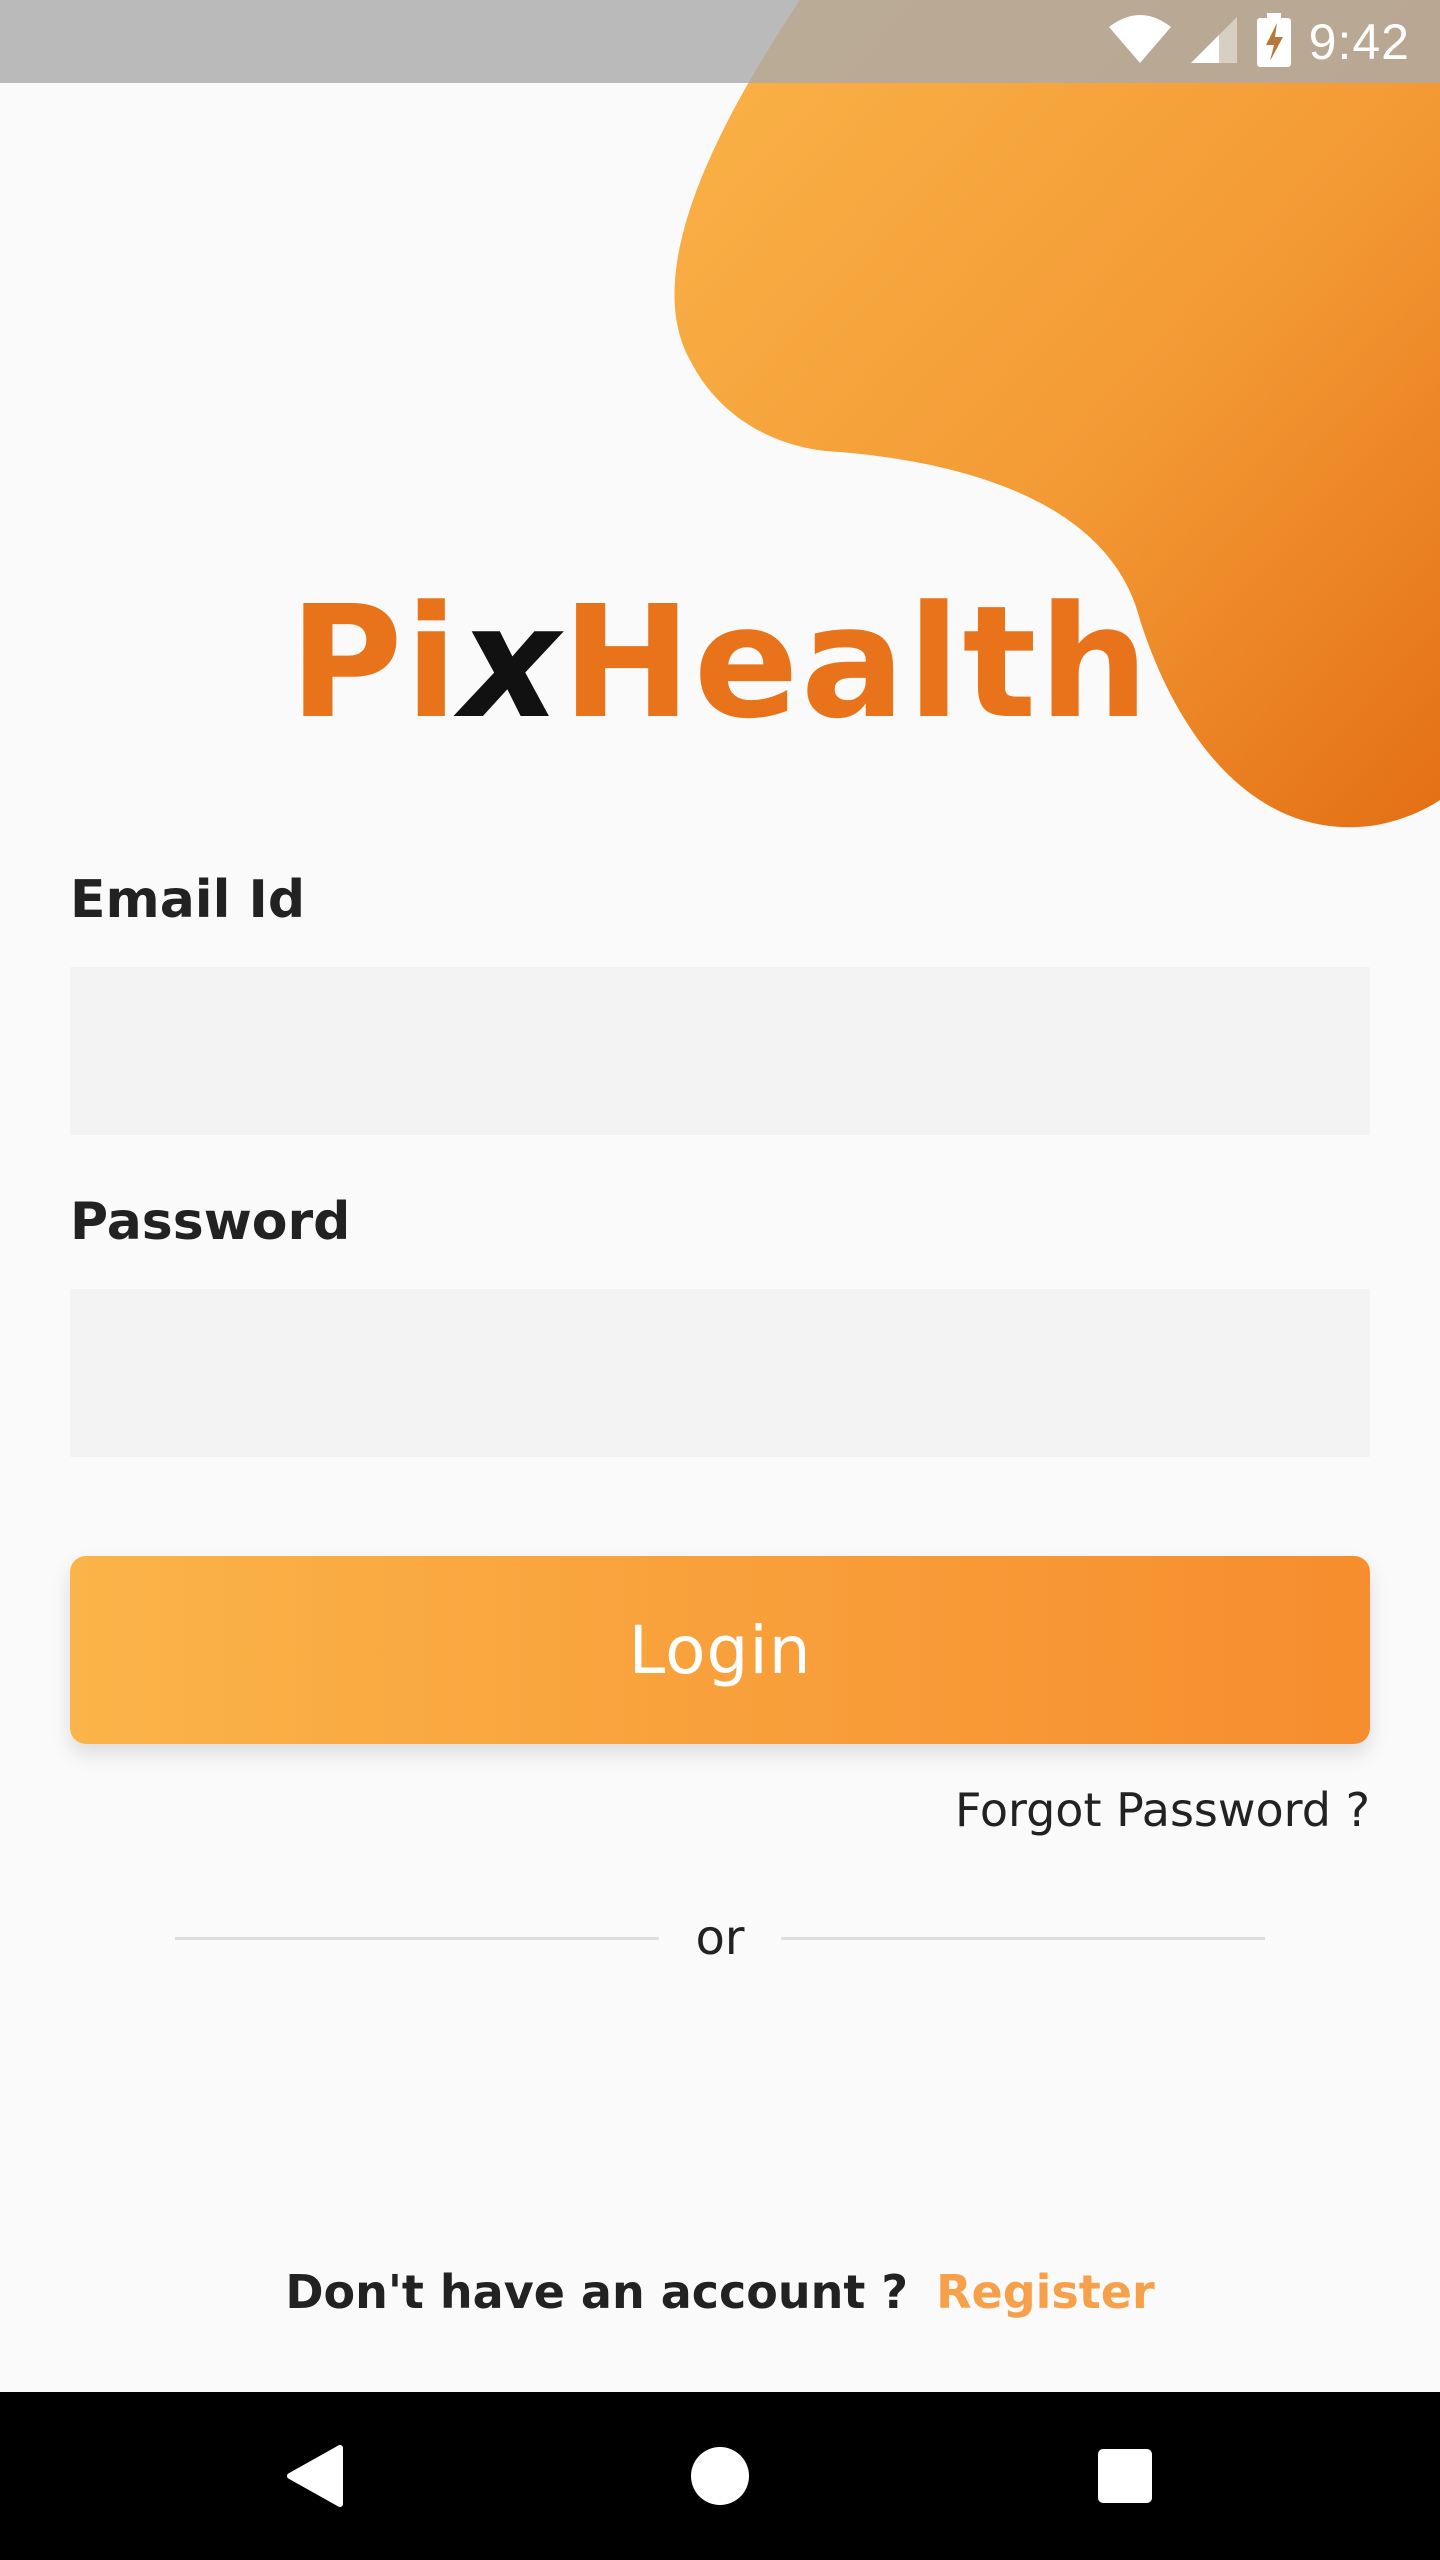 The width and height of the screenshot is (1440, 2560). Describe the element at coordinates (720, 1373) in the screenshot. I see `password-field` at that location.